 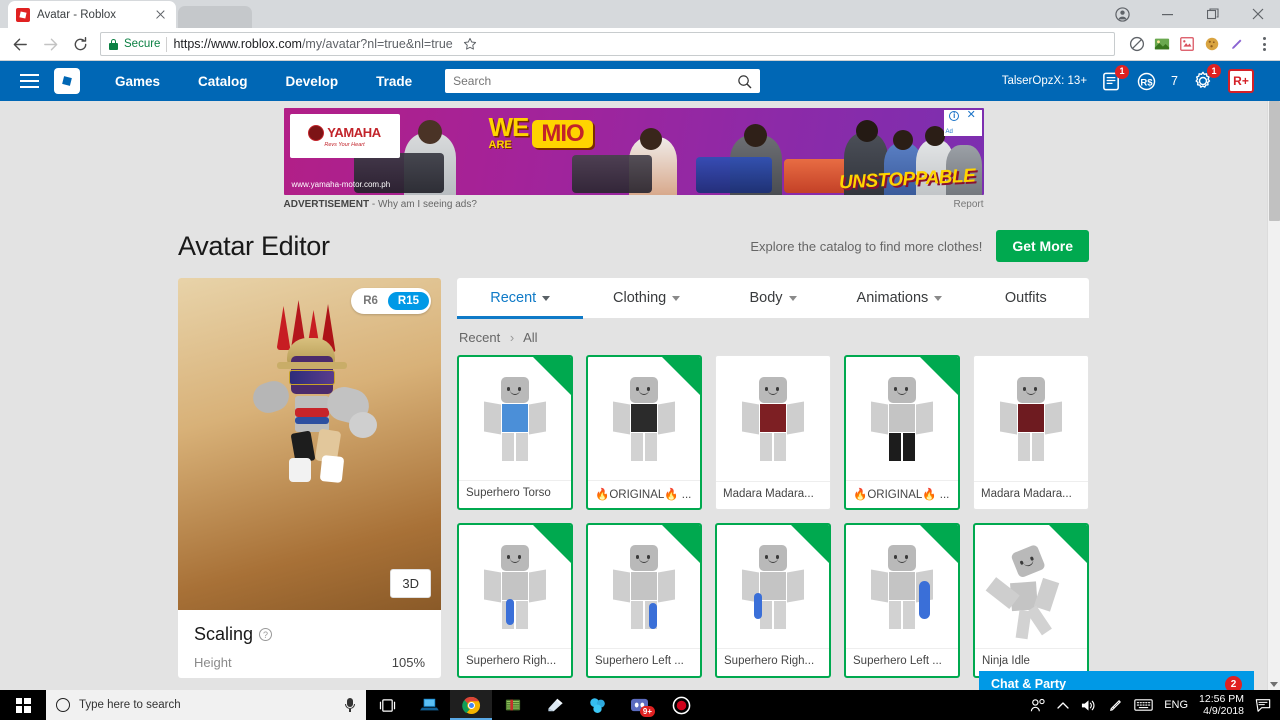 What do you see at coordinates (513, 705) in the screenshot?
I see `winrar-icon` at bounding box center [513, 705].